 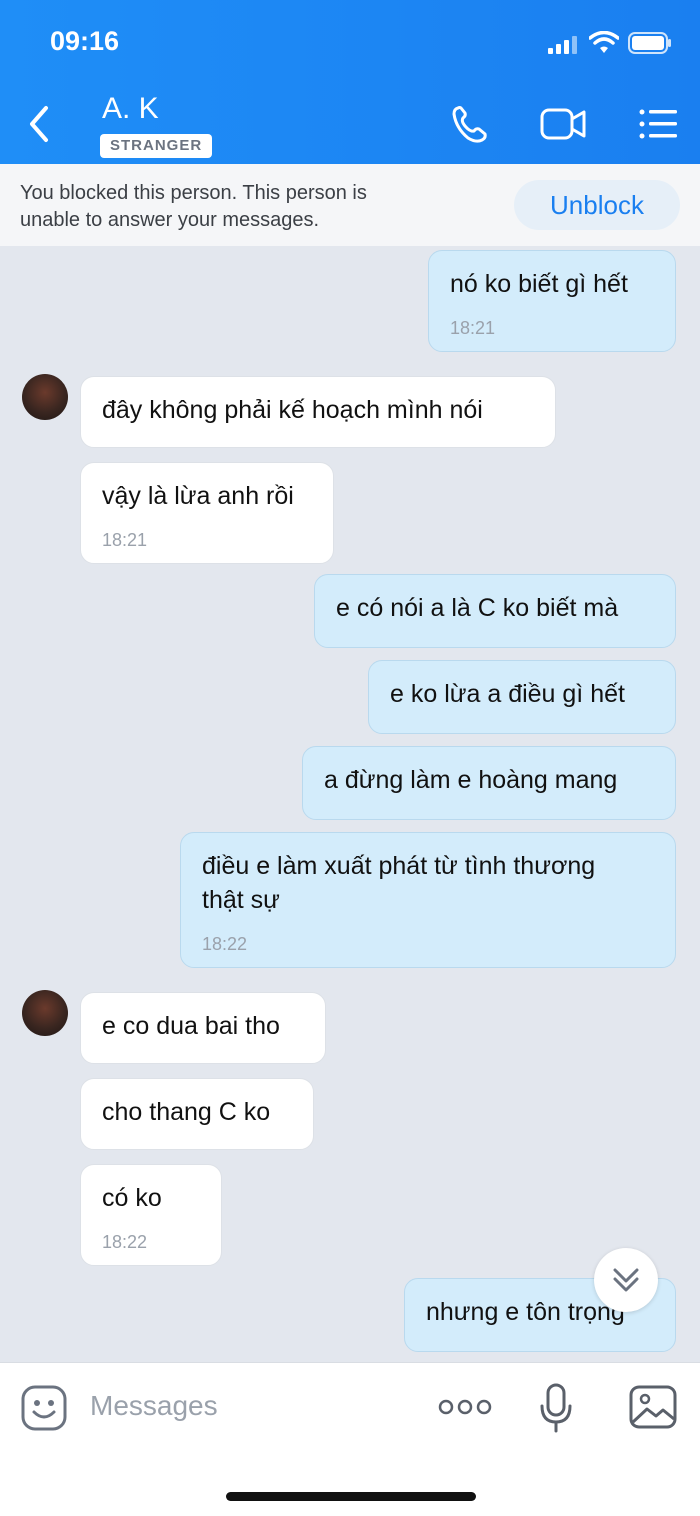 I want to click on message-bubble-incoming: e co dua bai tho, so click(x=203, y=1028).